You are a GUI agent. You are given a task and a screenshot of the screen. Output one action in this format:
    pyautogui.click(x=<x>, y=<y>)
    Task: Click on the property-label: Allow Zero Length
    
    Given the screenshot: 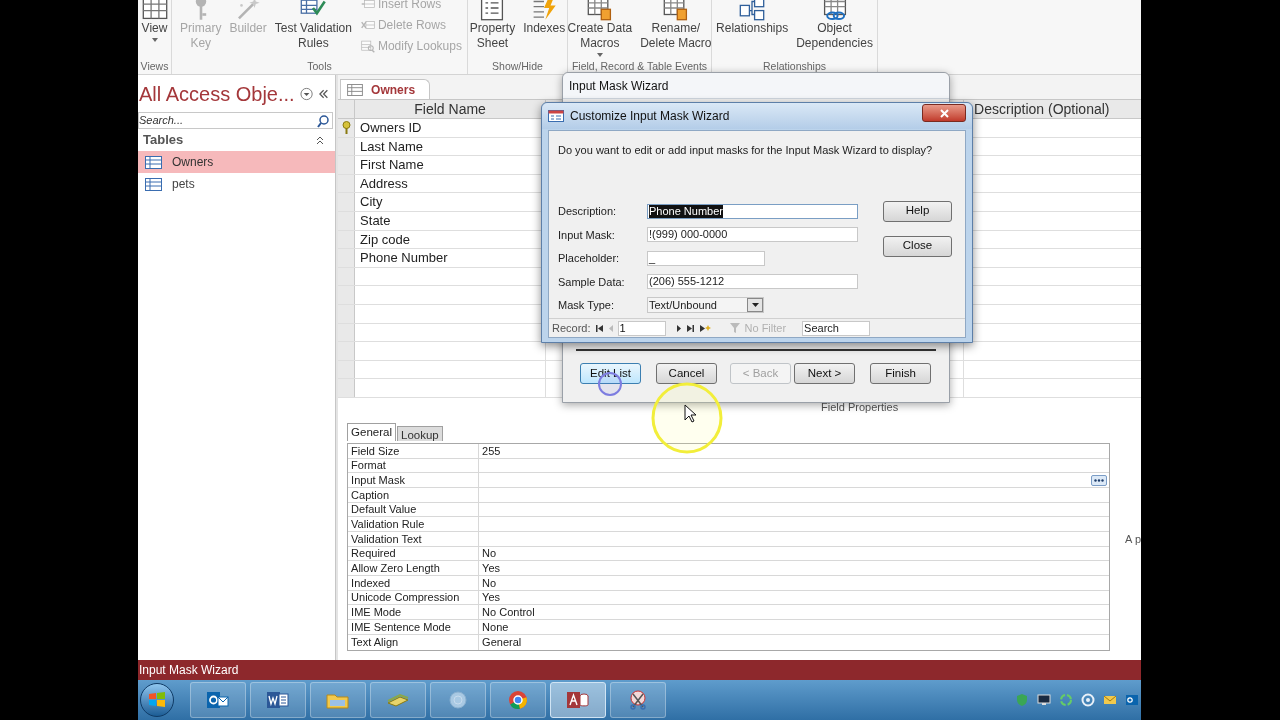 What is the action you would take?
    pyautogui.click(x=395, y=568)
    